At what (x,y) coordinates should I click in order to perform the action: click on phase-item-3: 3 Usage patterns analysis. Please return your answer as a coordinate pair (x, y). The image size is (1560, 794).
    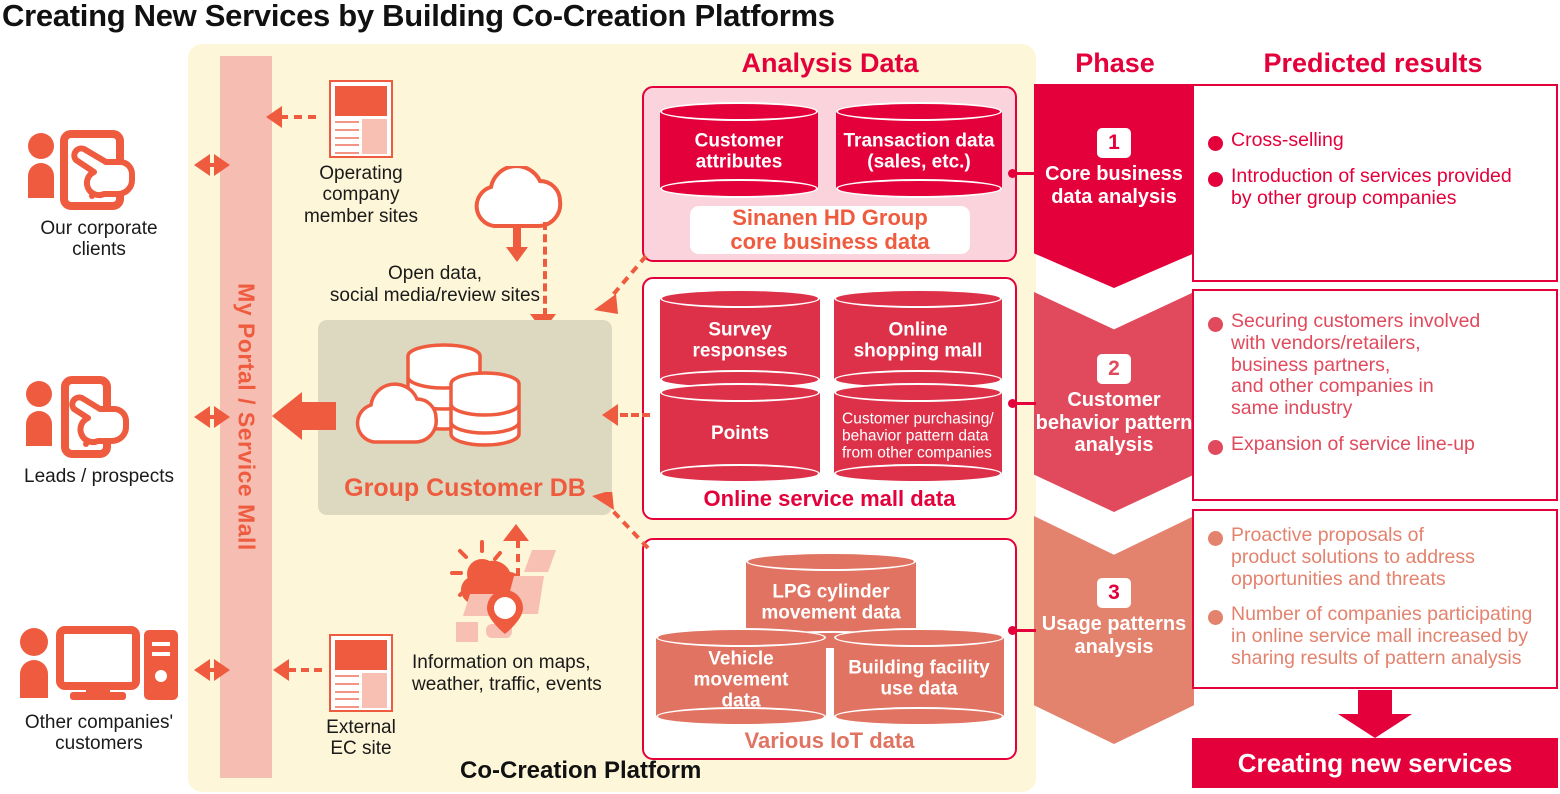
    Looking at the image, I should click on (1114, 630).